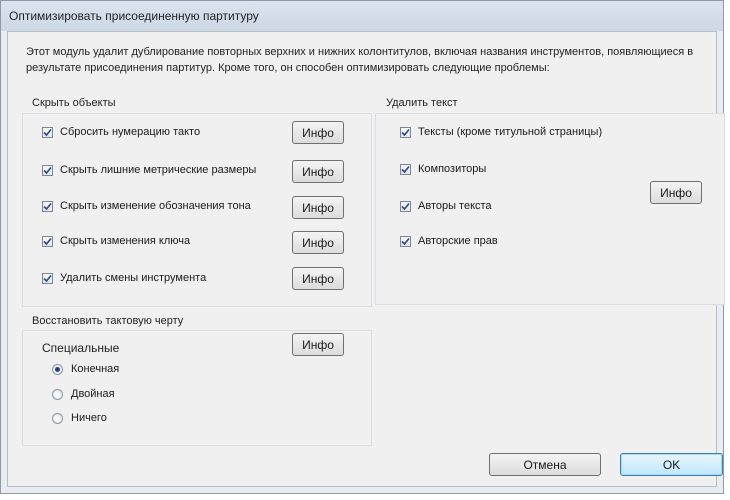  Describe the element at coordinates (125, 241) in the screenshot. I see `item-label: Скрыть изменения ключа` at that location.